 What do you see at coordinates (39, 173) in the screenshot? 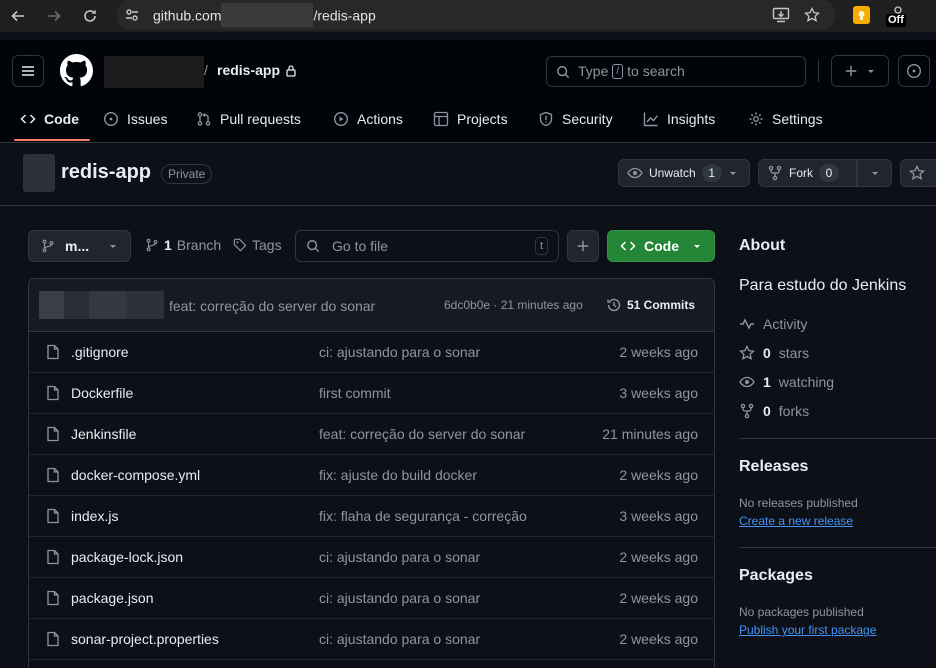
I see `owner-avatar` at bounding box center [39, 173].